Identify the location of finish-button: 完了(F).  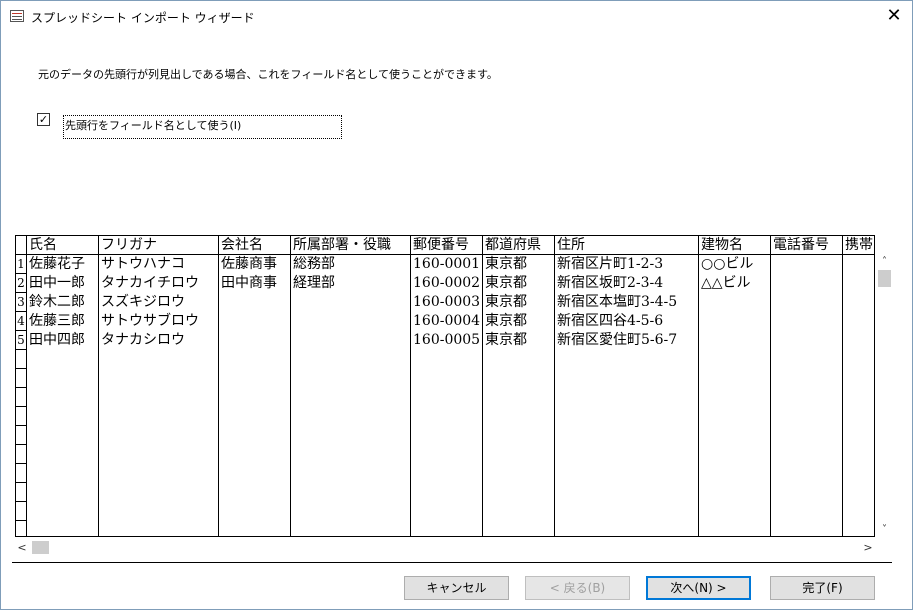
(822, 588).